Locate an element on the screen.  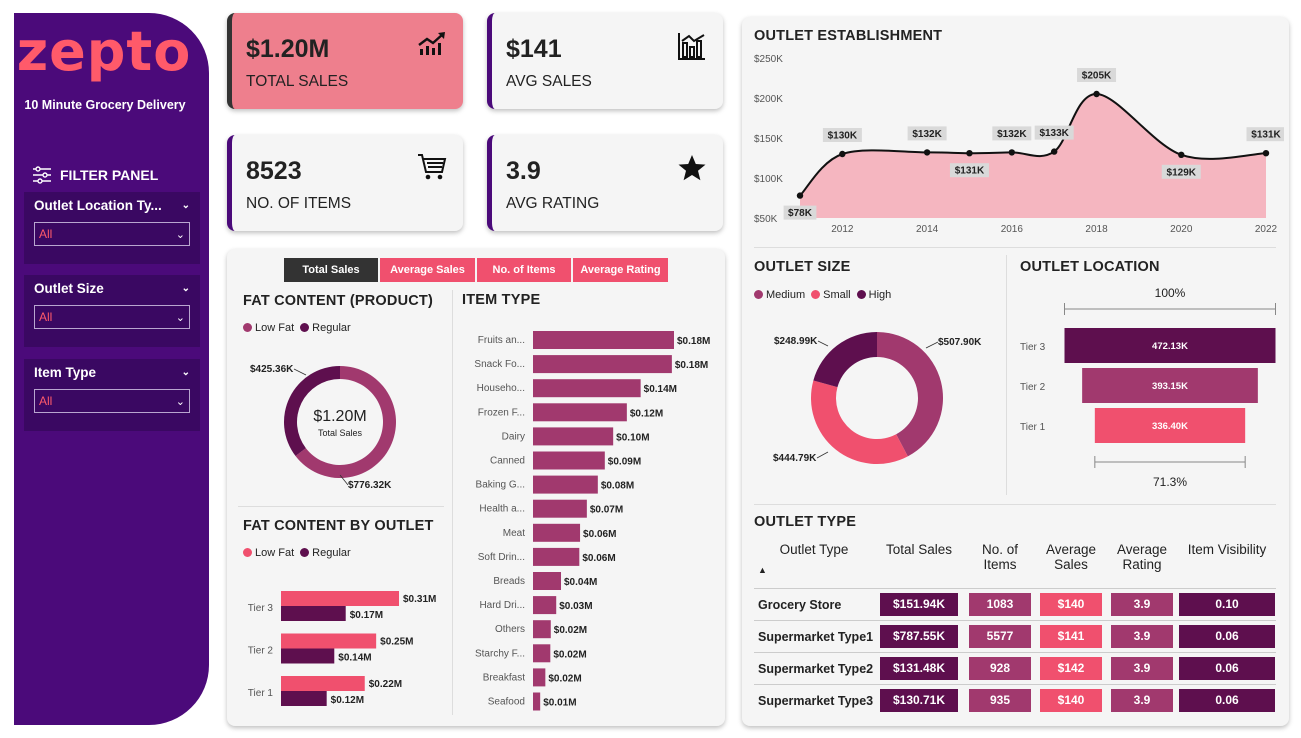
cell-no-of-items: 935 is located at coordinates (1000, 700).